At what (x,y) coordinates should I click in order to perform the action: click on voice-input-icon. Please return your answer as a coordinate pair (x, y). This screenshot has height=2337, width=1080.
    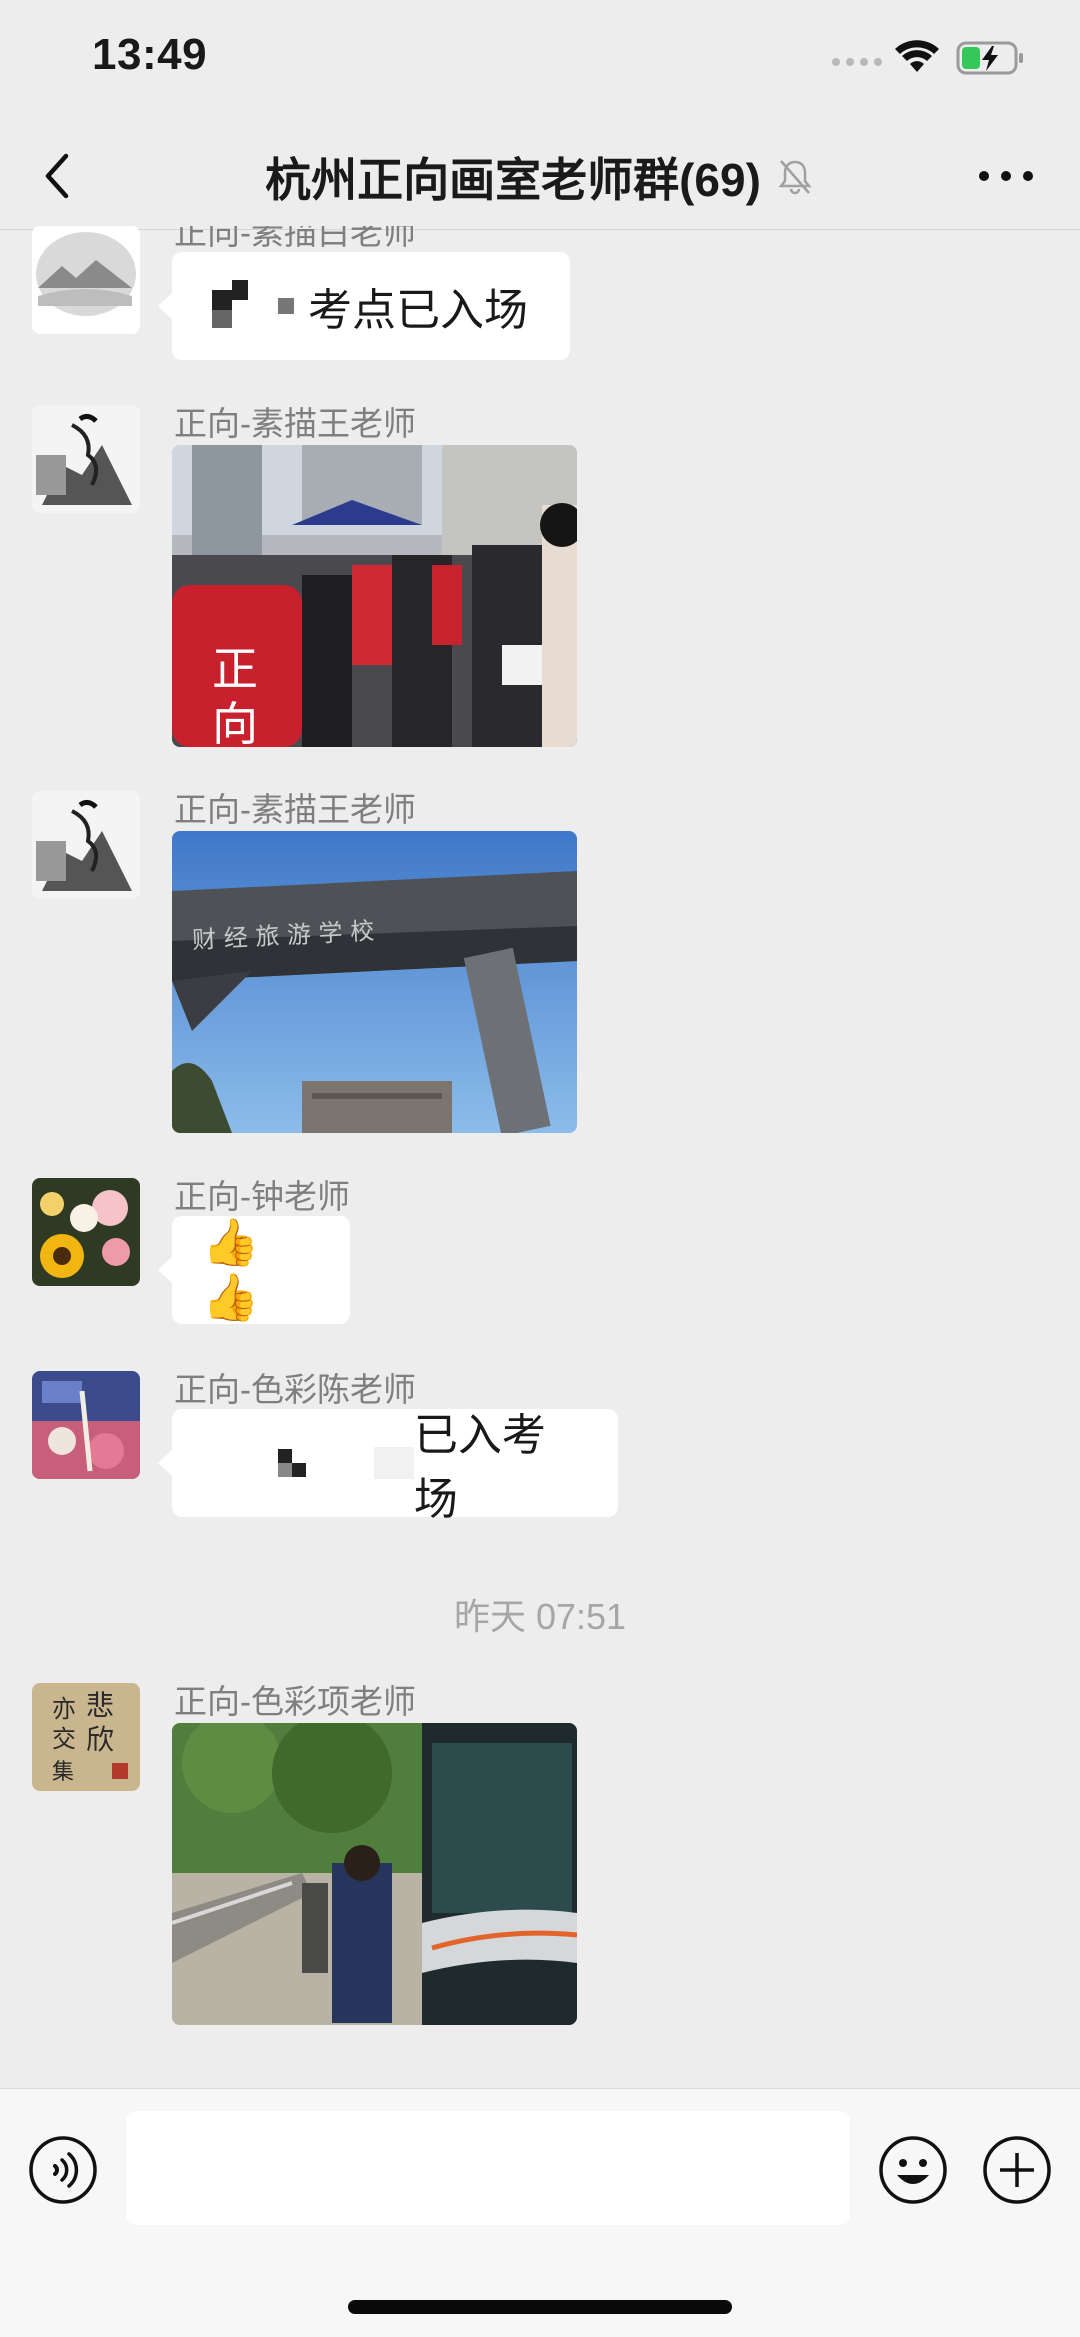
    Looking at the image, I should click on (63, 2170).